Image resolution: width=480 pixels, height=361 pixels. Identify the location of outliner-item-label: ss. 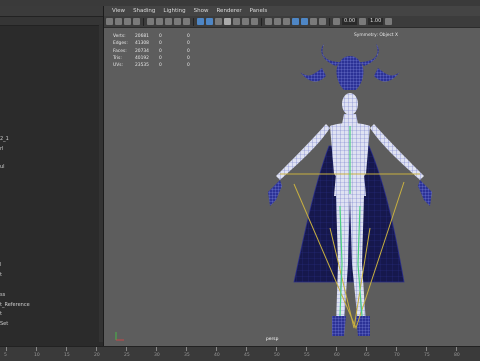
(3, 295).